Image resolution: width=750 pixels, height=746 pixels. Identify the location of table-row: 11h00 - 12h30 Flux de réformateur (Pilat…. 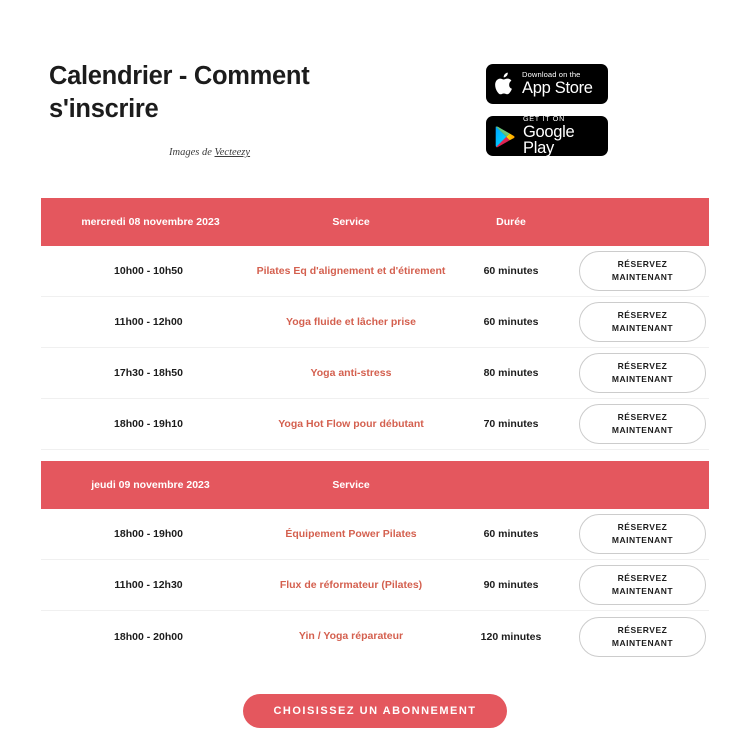
(375, 585).